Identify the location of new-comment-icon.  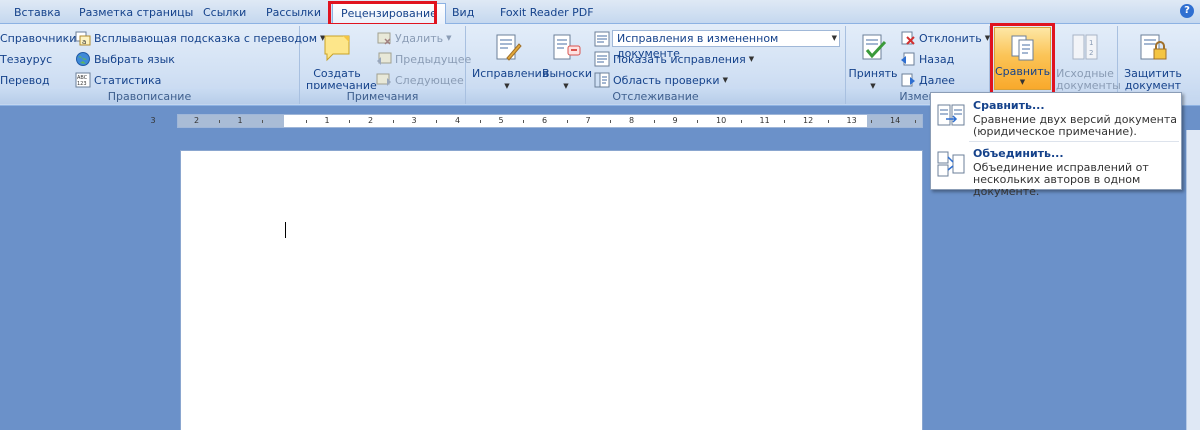
(337, 48).